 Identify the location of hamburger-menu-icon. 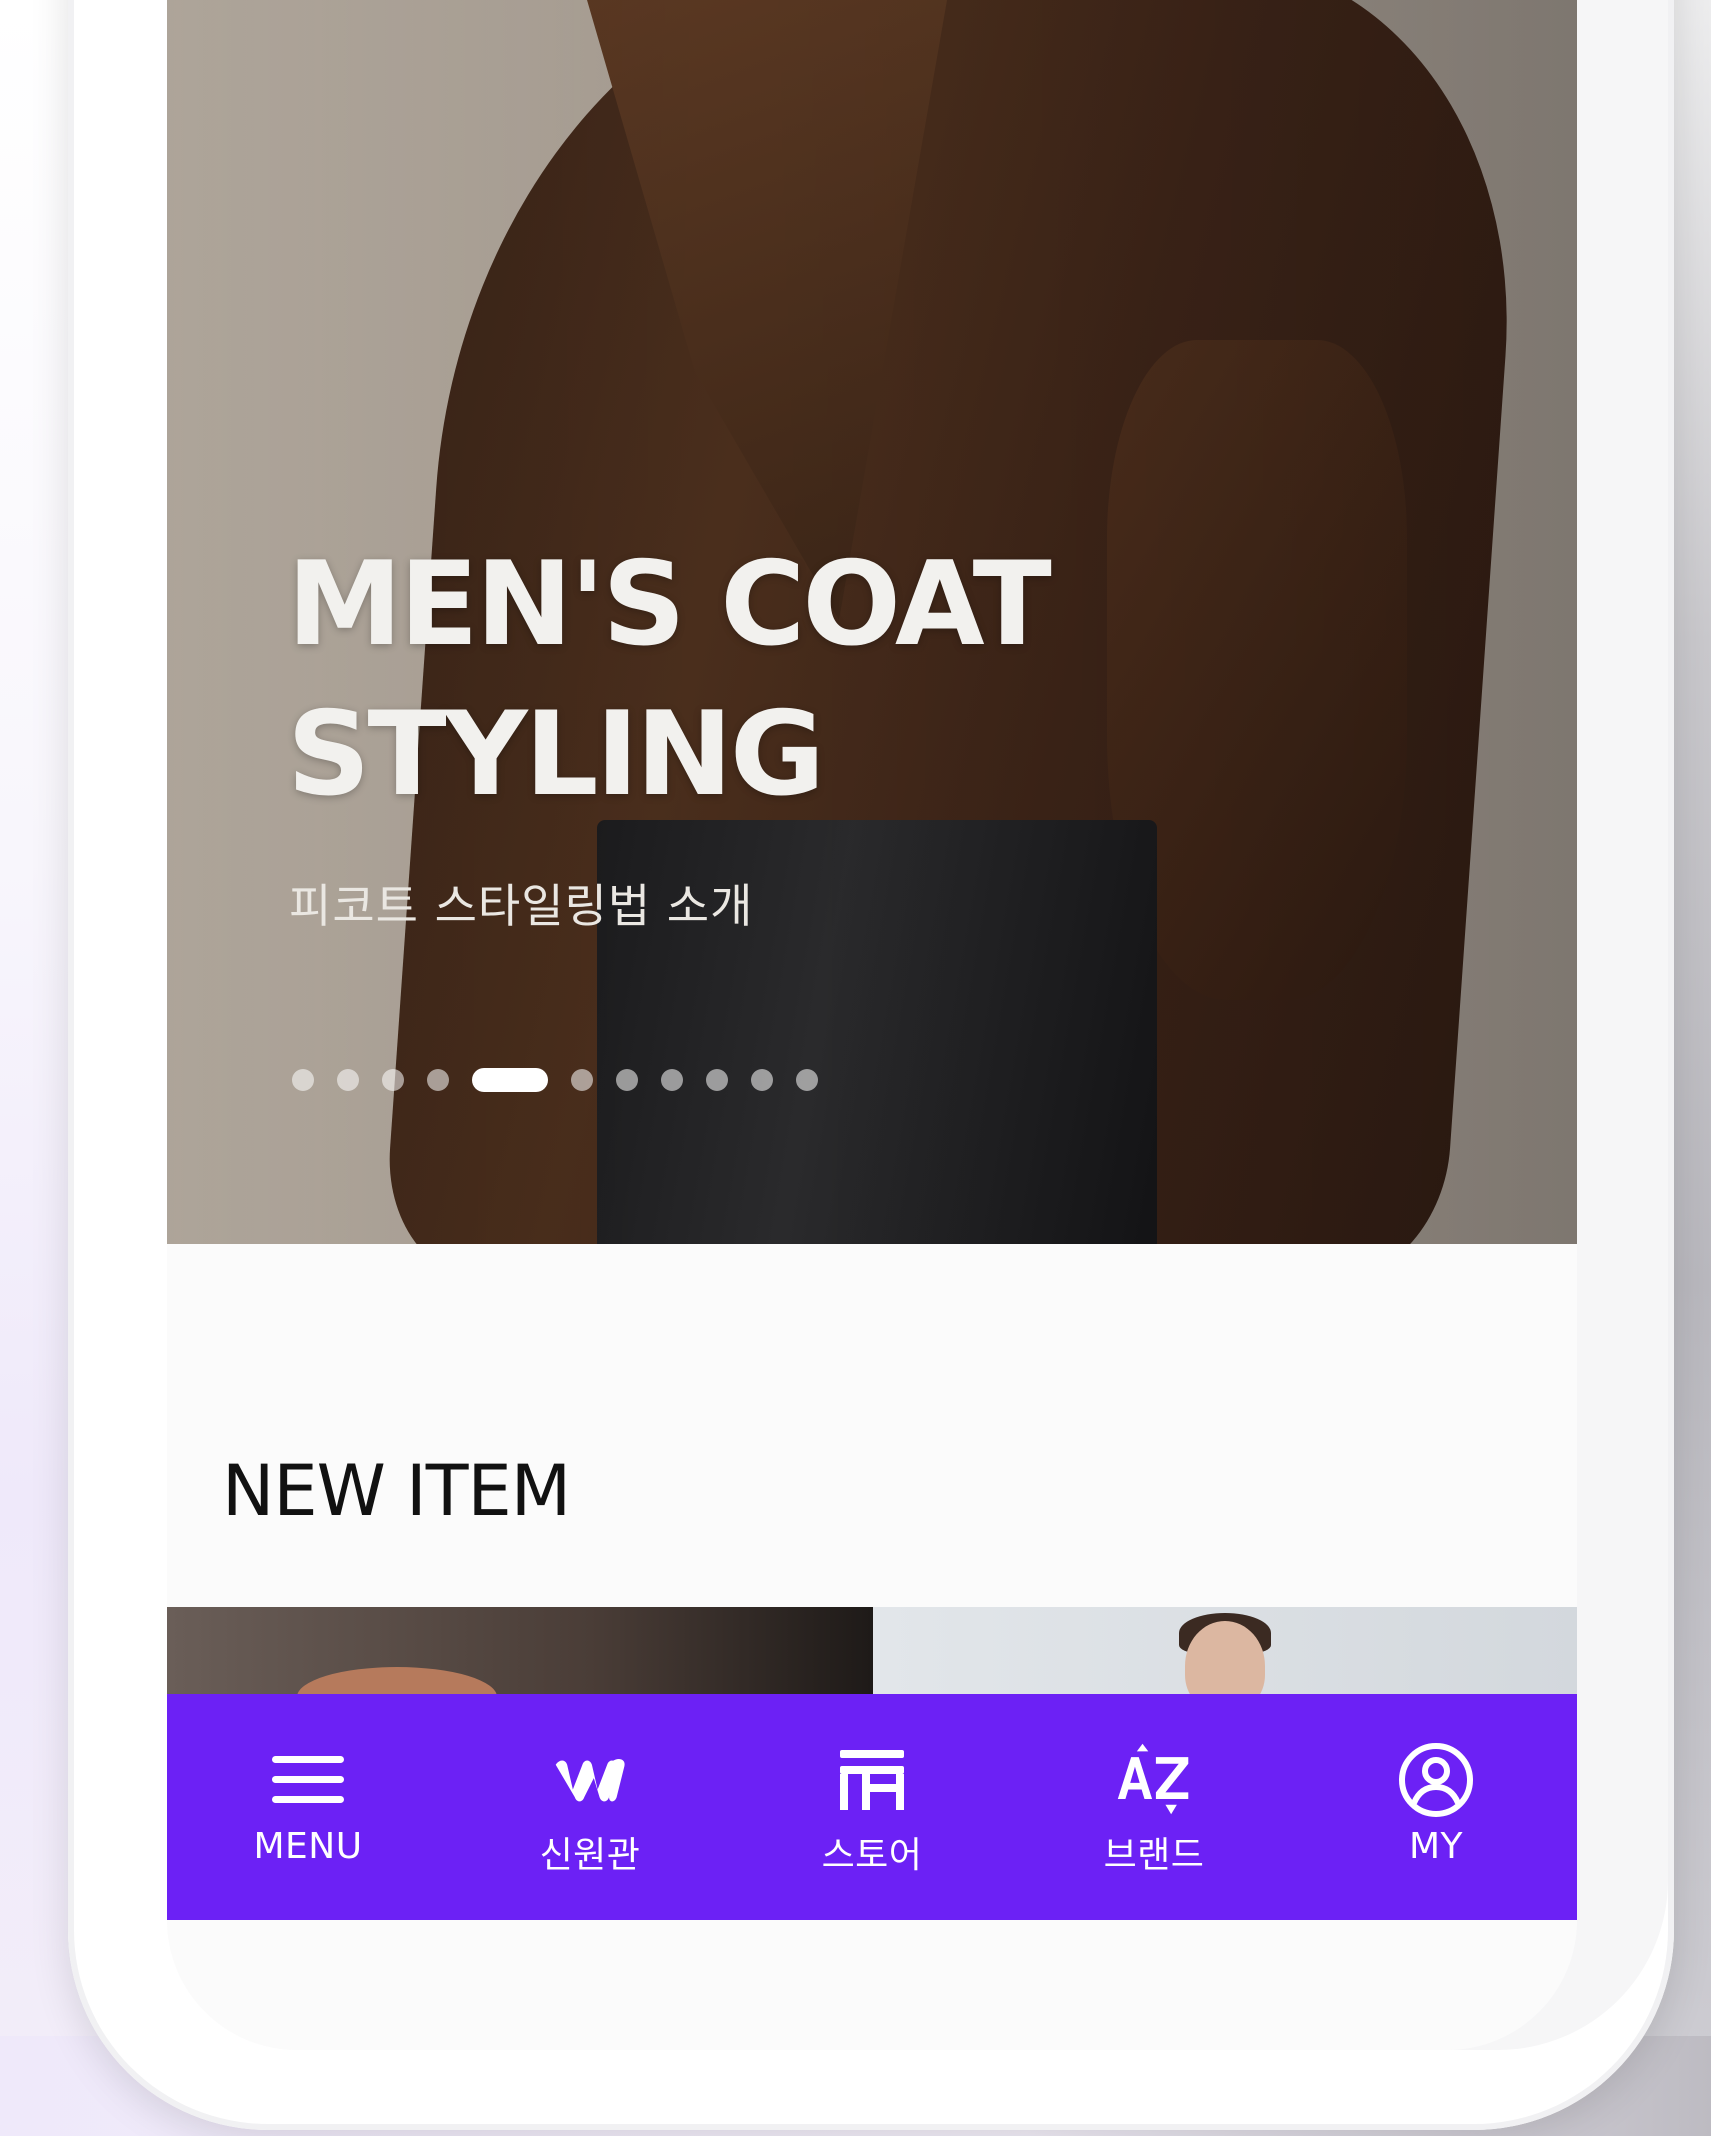
(308, 1780).